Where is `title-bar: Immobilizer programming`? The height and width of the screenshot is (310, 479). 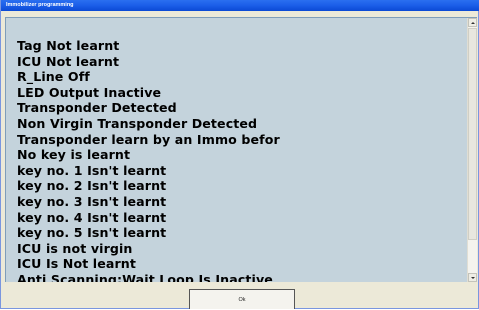 title-bar: Immobilizer programming is located at coordinates (240, 5).